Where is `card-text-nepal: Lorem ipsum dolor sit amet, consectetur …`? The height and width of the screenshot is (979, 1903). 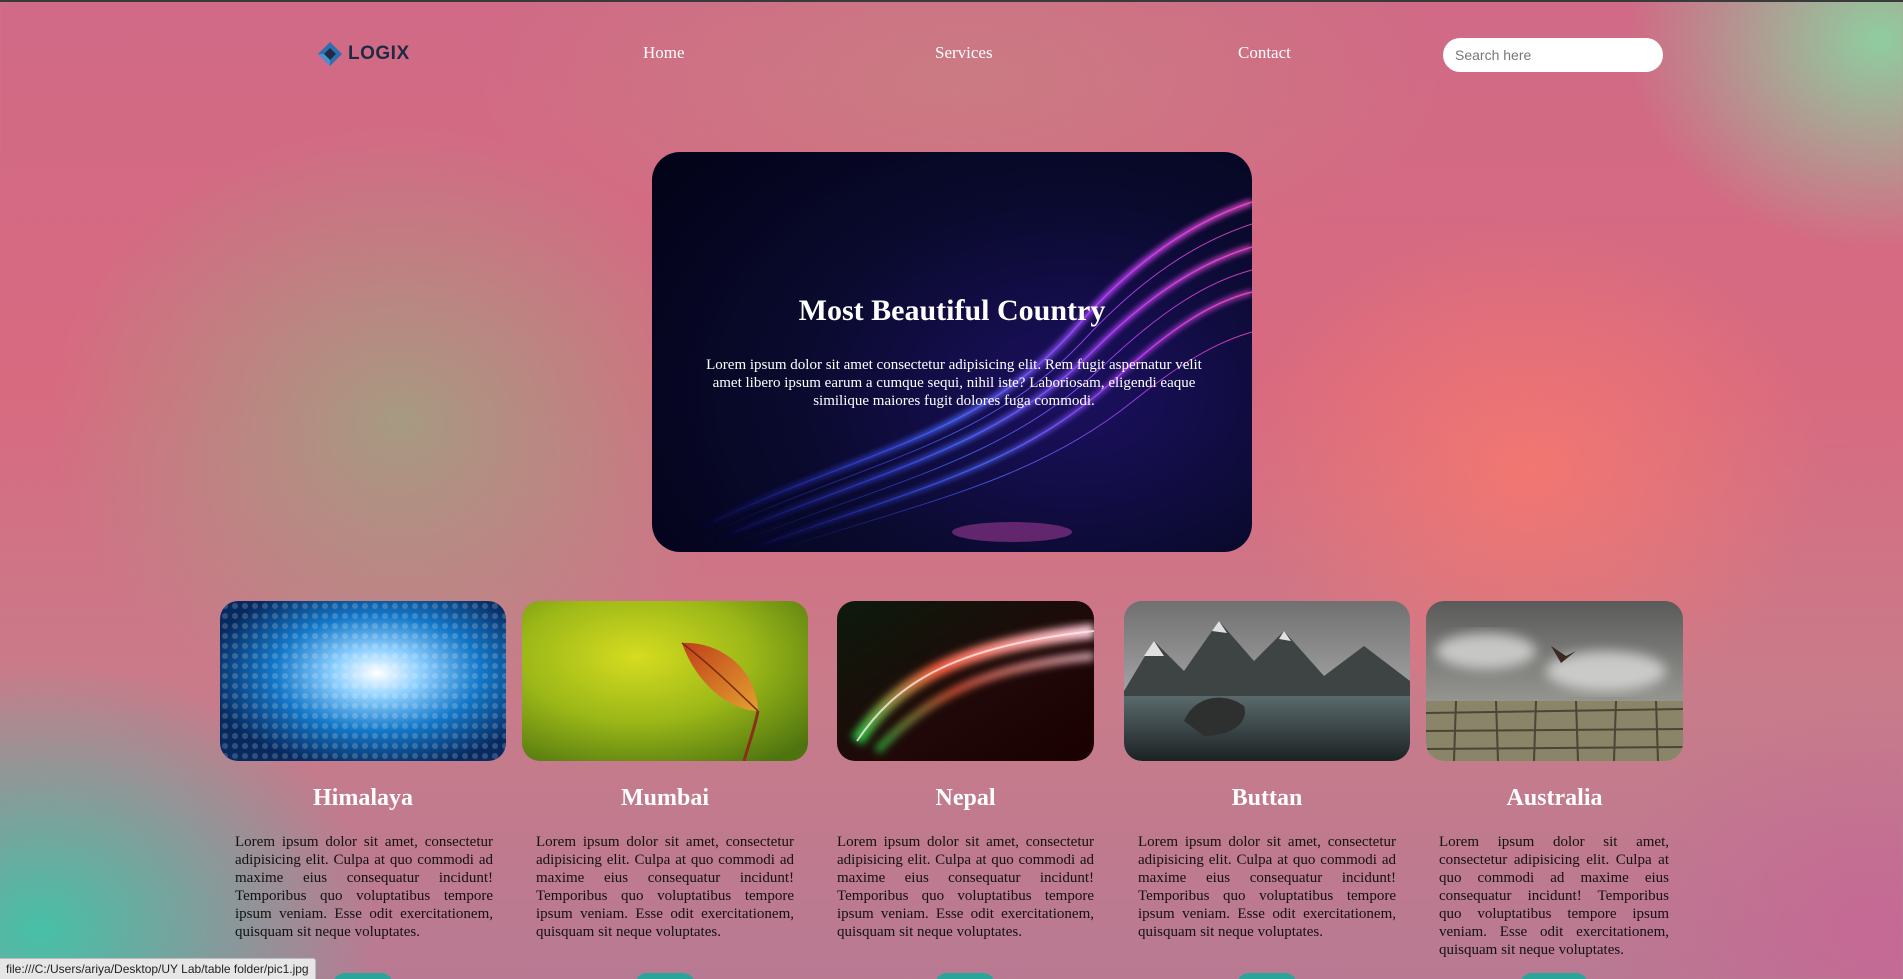
card-text-nepal: Lorem ipsum dolor sit amet, consectetur … is located at coordinates (965, 887).